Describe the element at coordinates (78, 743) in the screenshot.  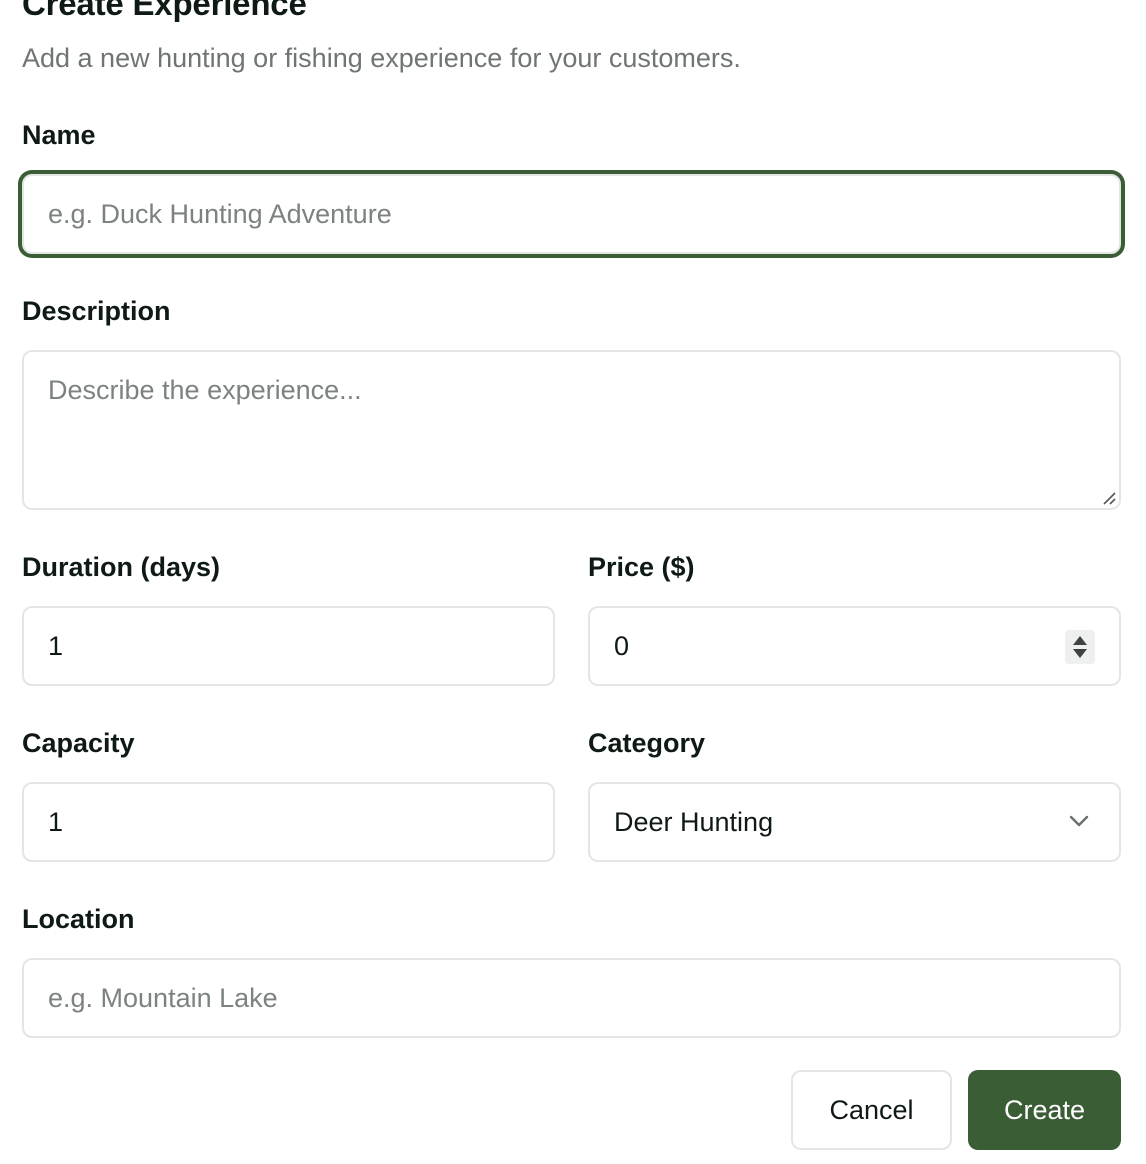
I see `capacity-label: Capacity` at that location.